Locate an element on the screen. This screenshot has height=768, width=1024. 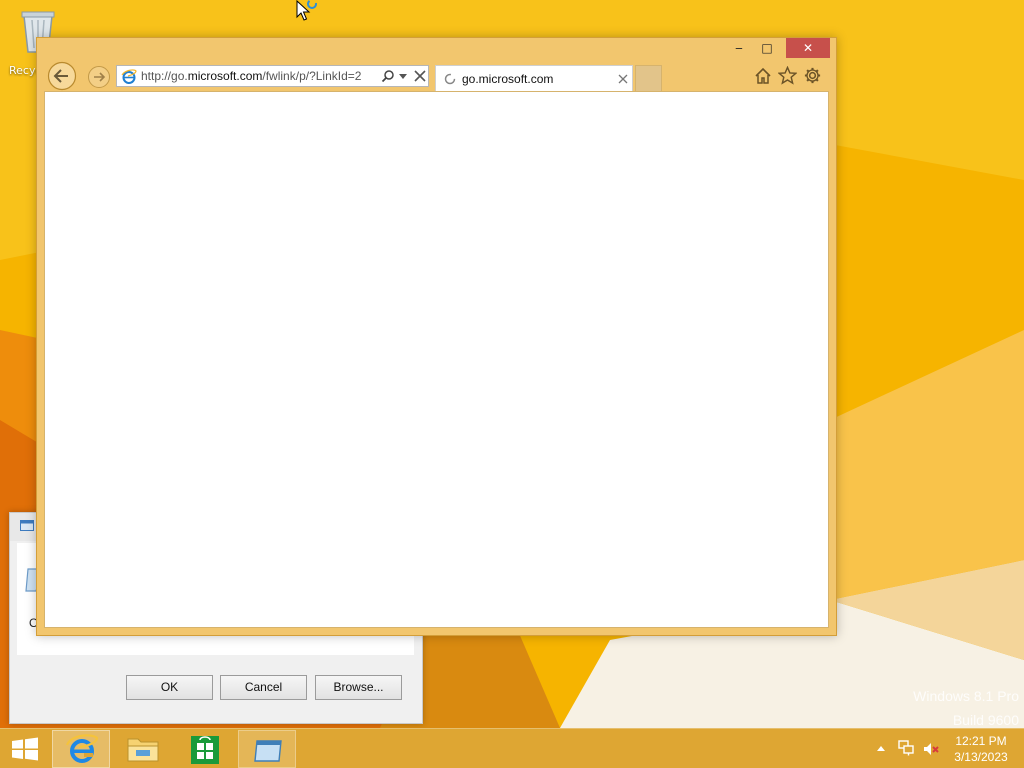
url-prefix: http://go. is located at coordinates (164, 76).